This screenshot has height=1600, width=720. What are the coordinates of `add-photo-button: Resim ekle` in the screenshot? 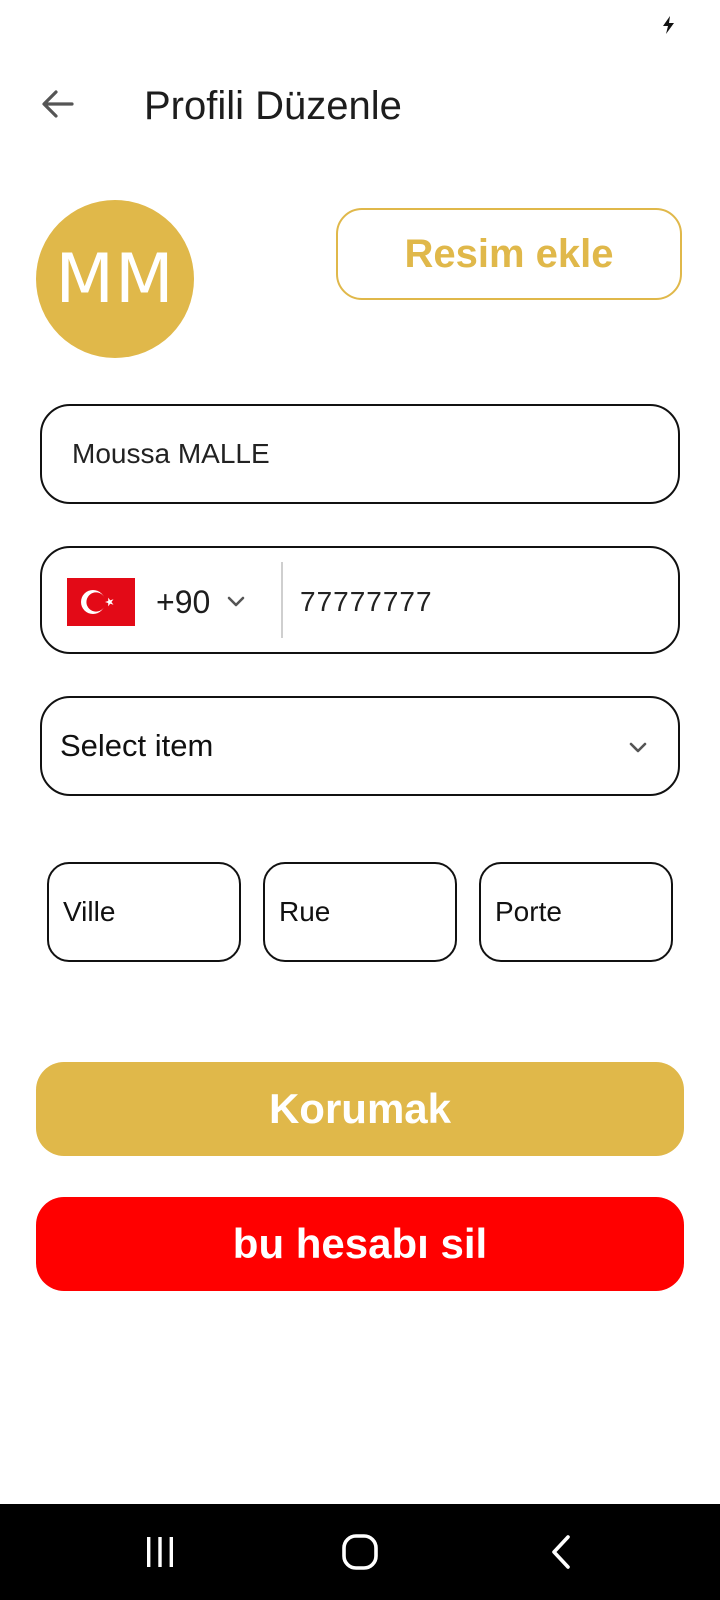 It's located at (509, 254).